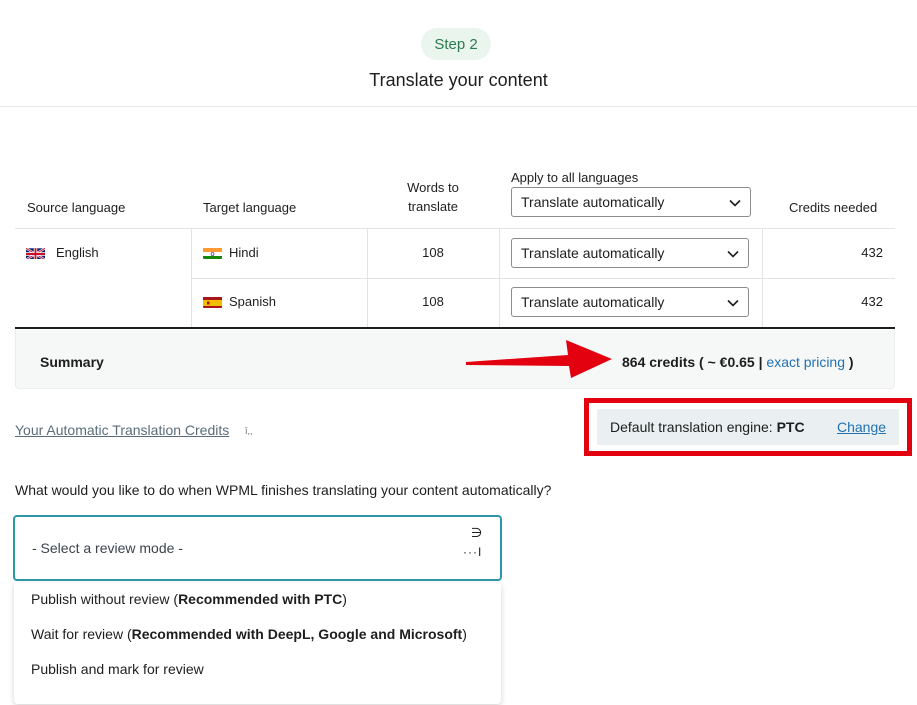 The height and width of the screenshot is (705, 917). I want to click on option-text: Publish without review (, so click(105, 599).